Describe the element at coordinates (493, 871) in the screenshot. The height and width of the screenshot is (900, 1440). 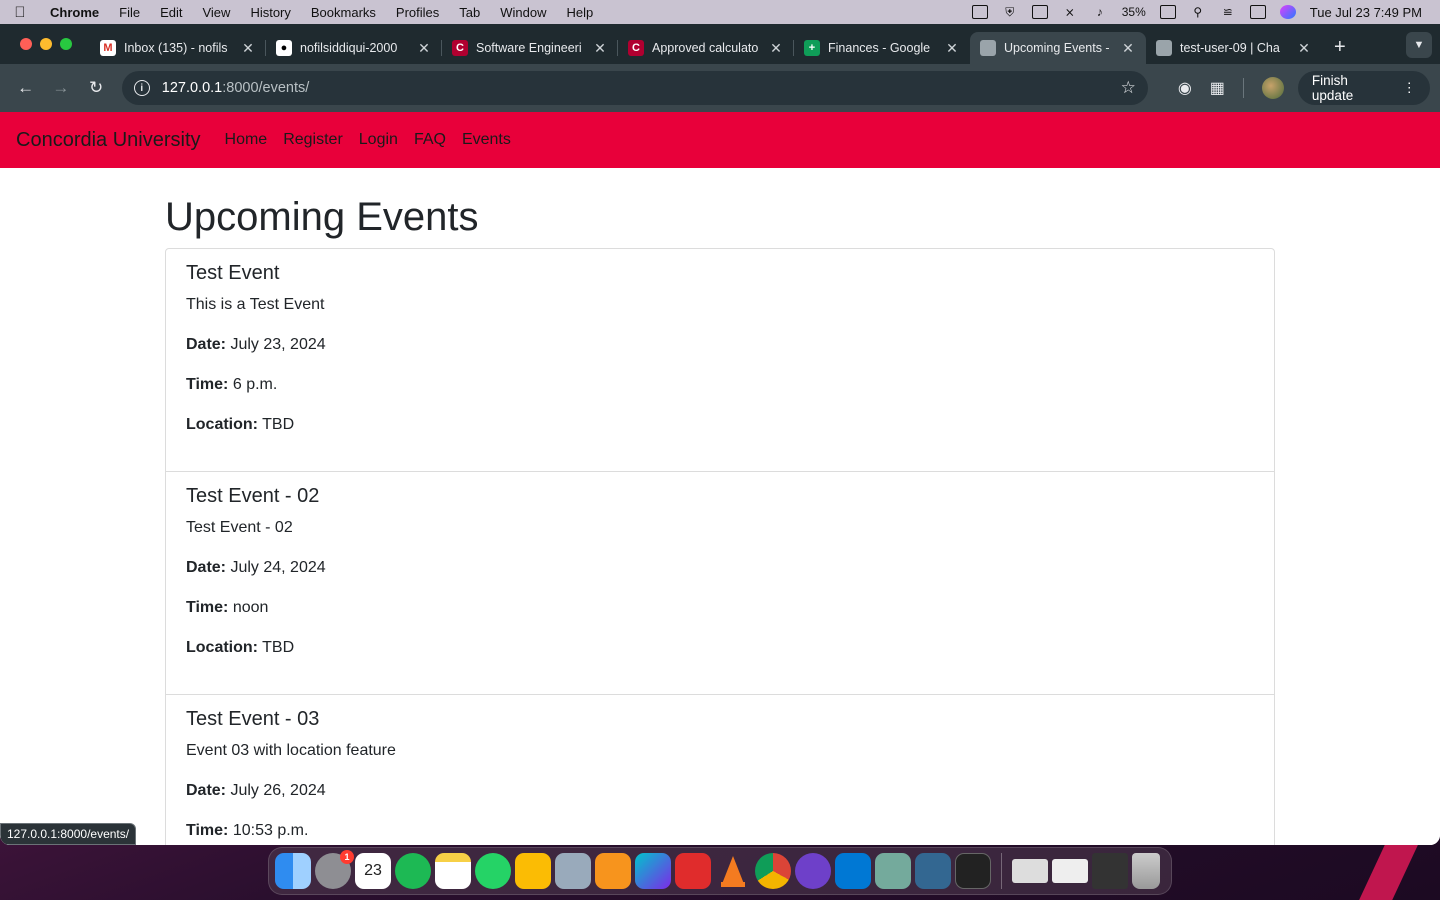
I see `whatsapp-icon` at that location.